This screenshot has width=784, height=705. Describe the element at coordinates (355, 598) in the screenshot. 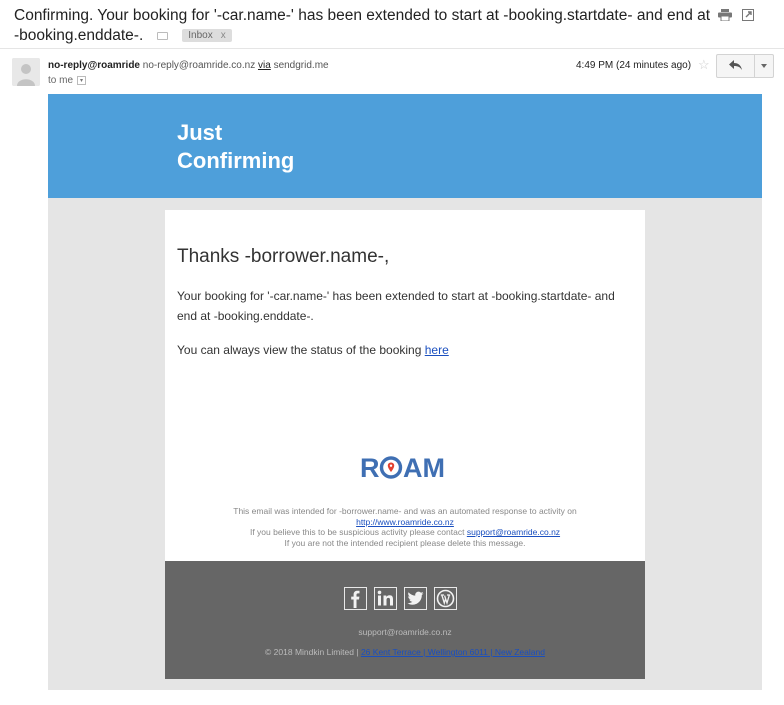

I see `facebook-icon` at that location.